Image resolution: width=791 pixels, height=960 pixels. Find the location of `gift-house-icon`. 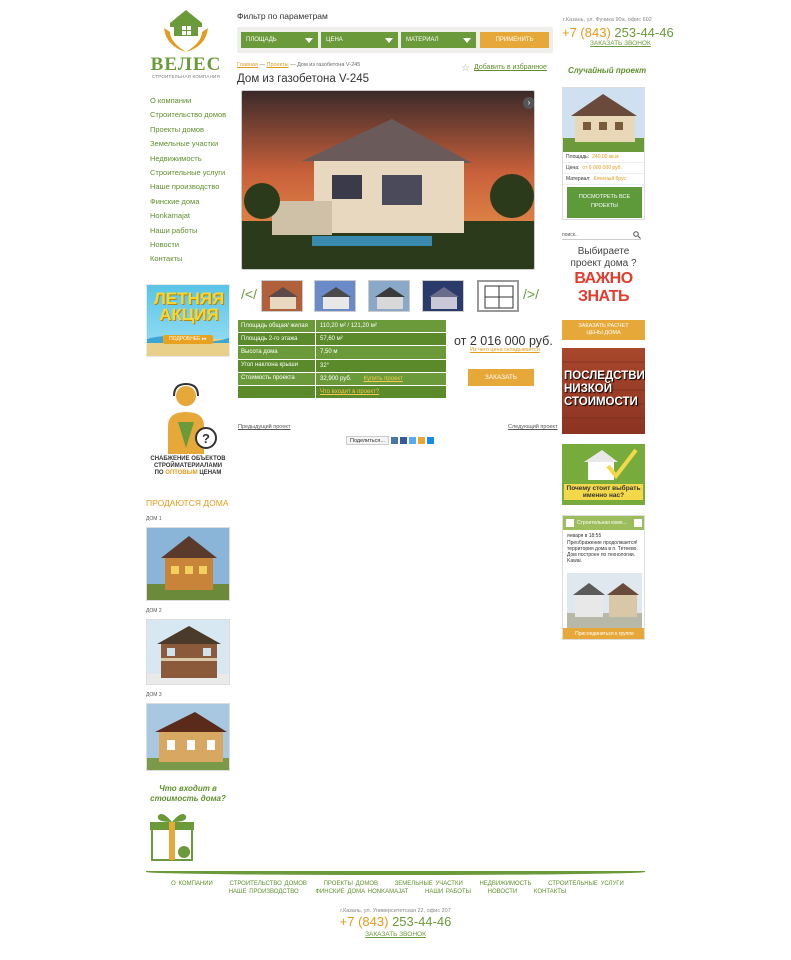

gift-house-icon is located at coordinates (172, 836).